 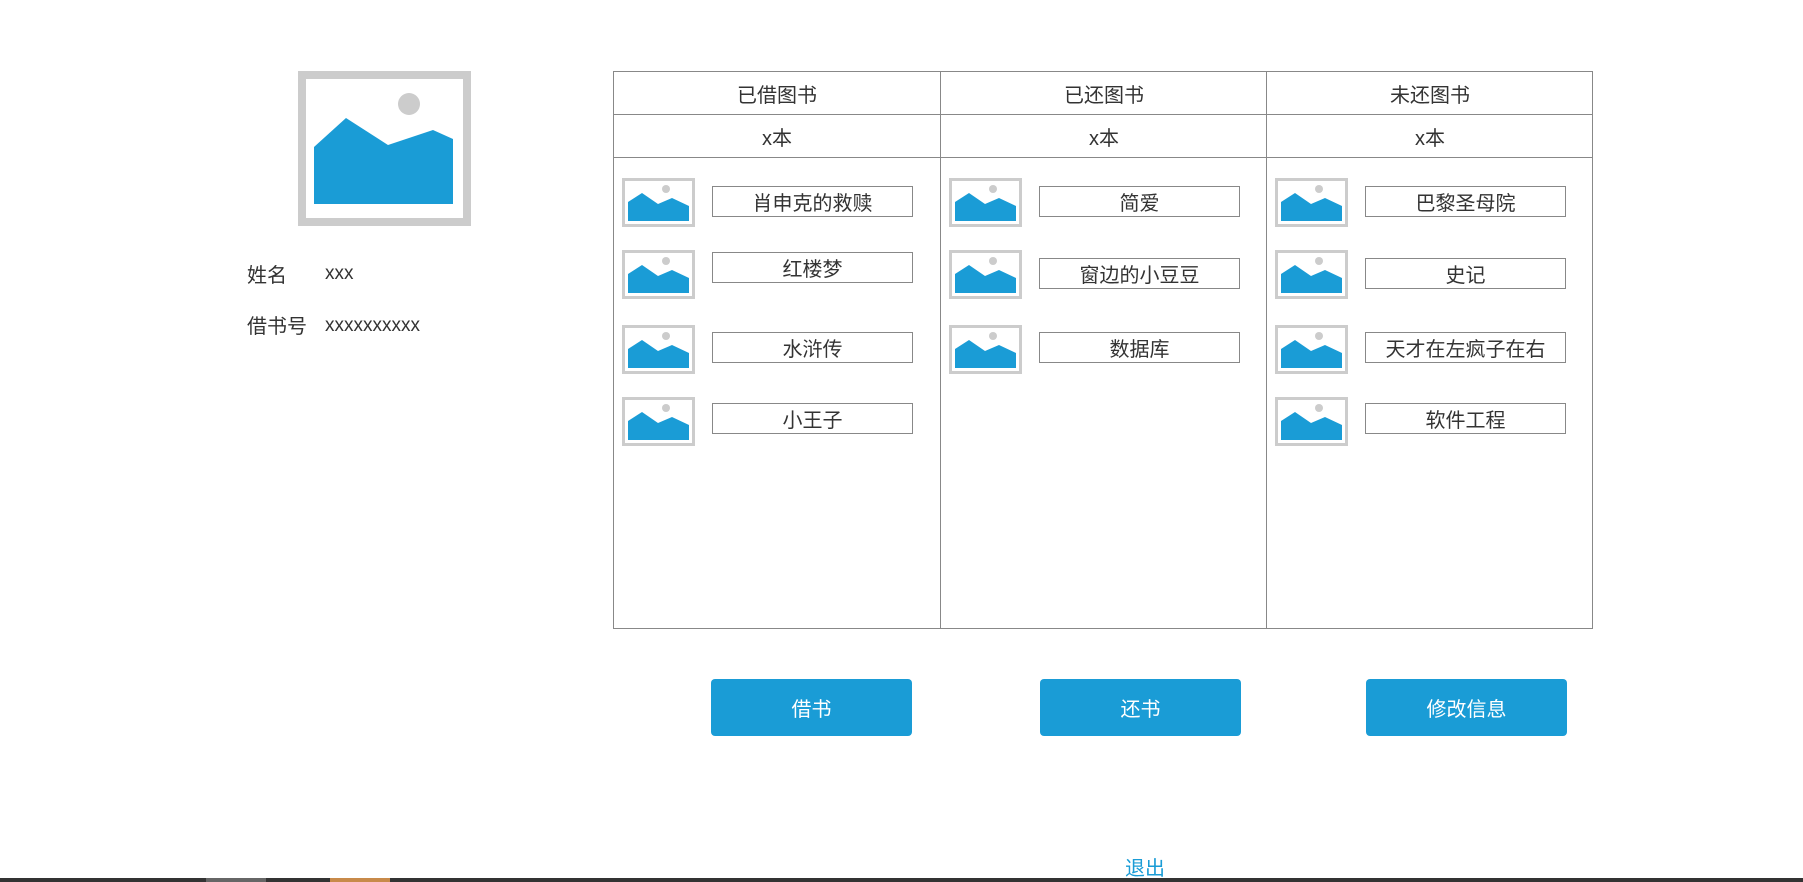 I want to click on book-item: 数据库, so click(x=1104, y=349).